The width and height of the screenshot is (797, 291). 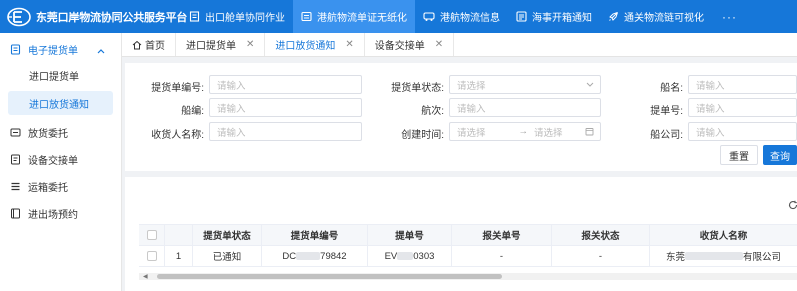 I want to click on sidebar: 电子提货单 进口提货单 进口放货通知 放货委托 设备交接单 运箱委托 进出场预约, so click(x=61, y=162).